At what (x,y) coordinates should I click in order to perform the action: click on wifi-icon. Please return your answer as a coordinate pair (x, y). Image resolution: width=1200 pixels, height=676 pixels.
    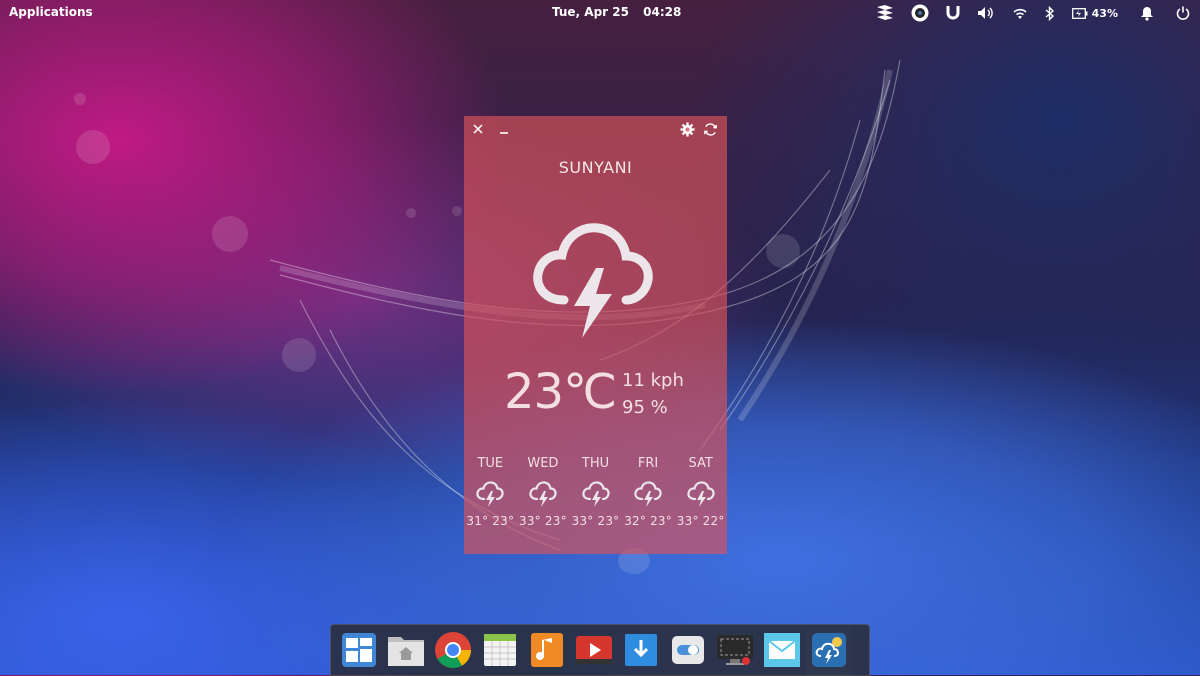
    Looking at the image, I should click on (1020, 13).